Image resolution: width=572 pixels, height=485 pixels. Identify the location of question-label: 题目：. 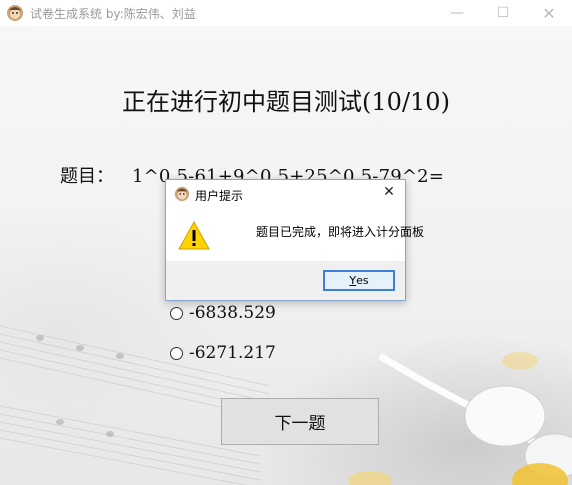
(87, 176).